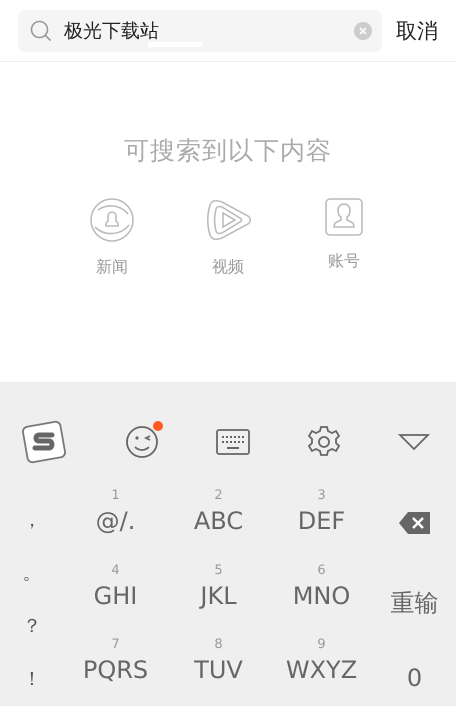 This screenshot has width=456, height=706. Describe the element at coordinates (344, 261) in the screenshot. I see `category-label: 账号` at that location.